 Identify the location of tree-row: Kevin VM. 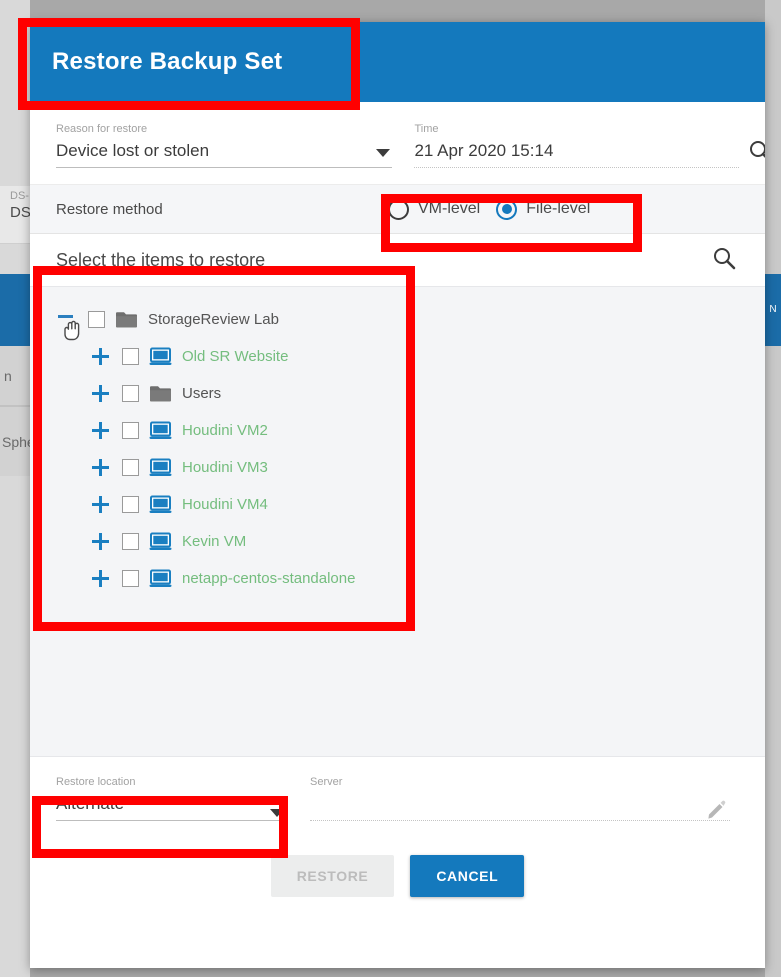
(397, 541).